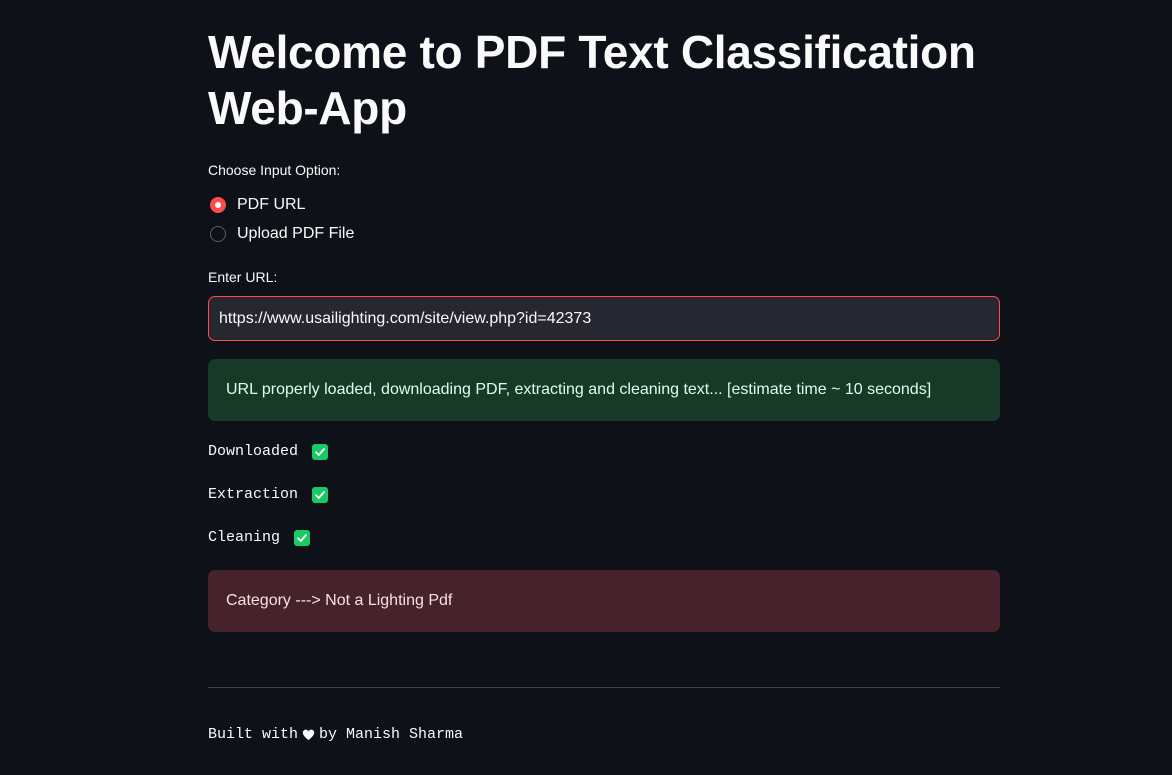 This screenshot has height=775, width=1172. Describe the element at coordinates (243, 277) in the screenshot. I see `url-field-label: Enter URL:` at that location.